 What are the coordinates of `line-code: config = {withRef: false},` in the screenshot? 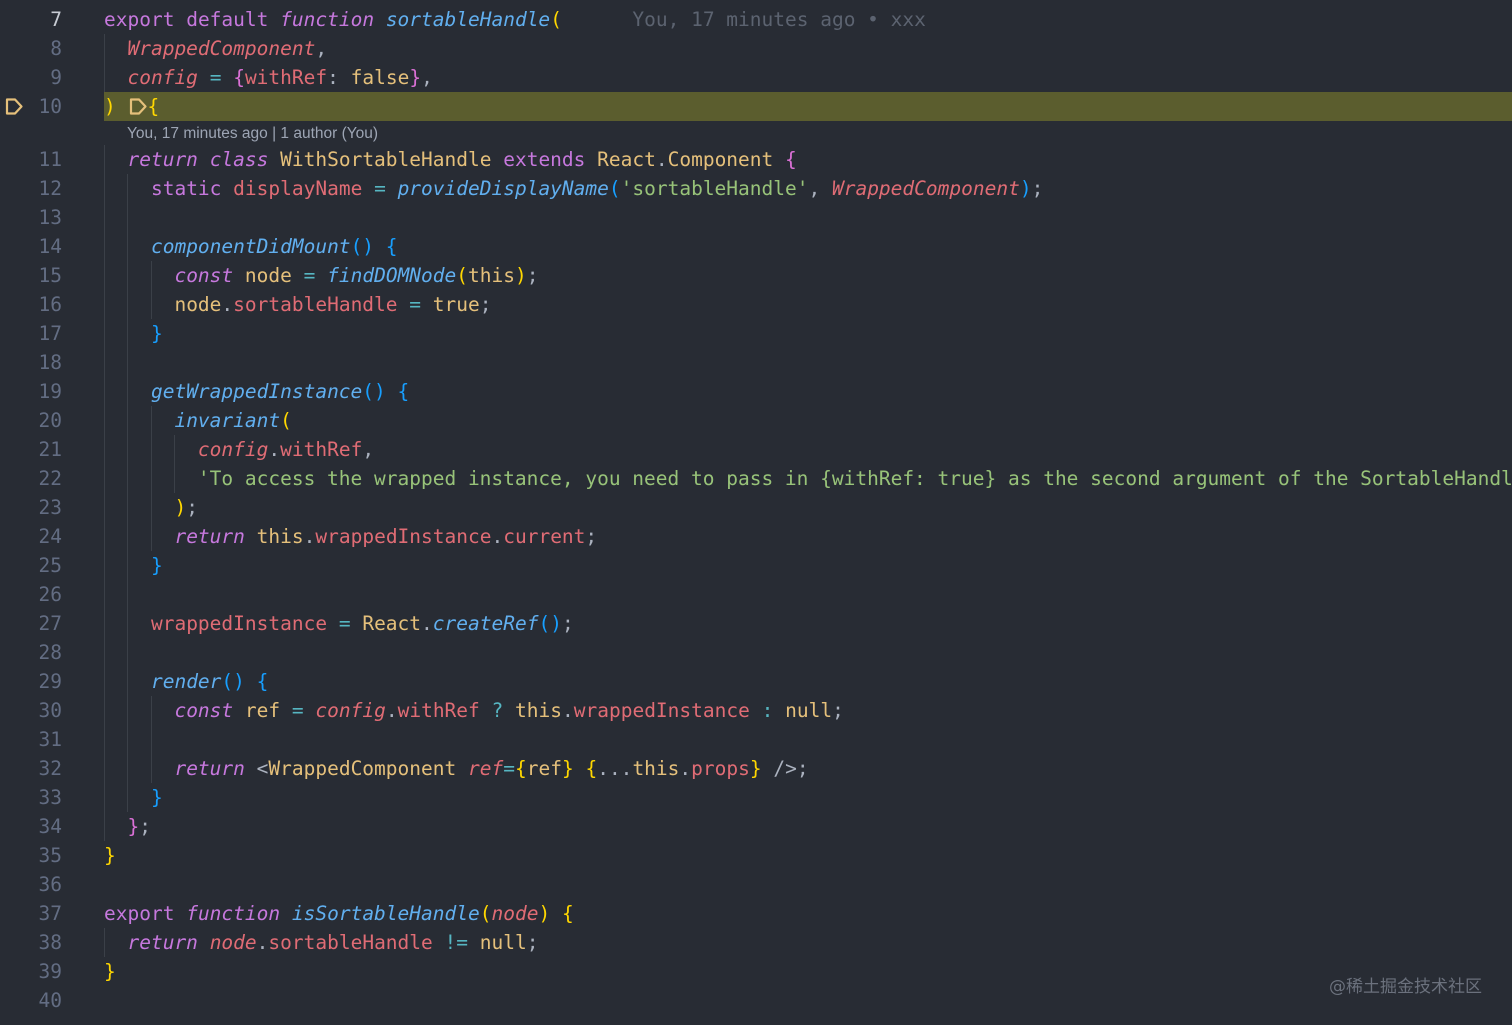 It's located at (268, 77).